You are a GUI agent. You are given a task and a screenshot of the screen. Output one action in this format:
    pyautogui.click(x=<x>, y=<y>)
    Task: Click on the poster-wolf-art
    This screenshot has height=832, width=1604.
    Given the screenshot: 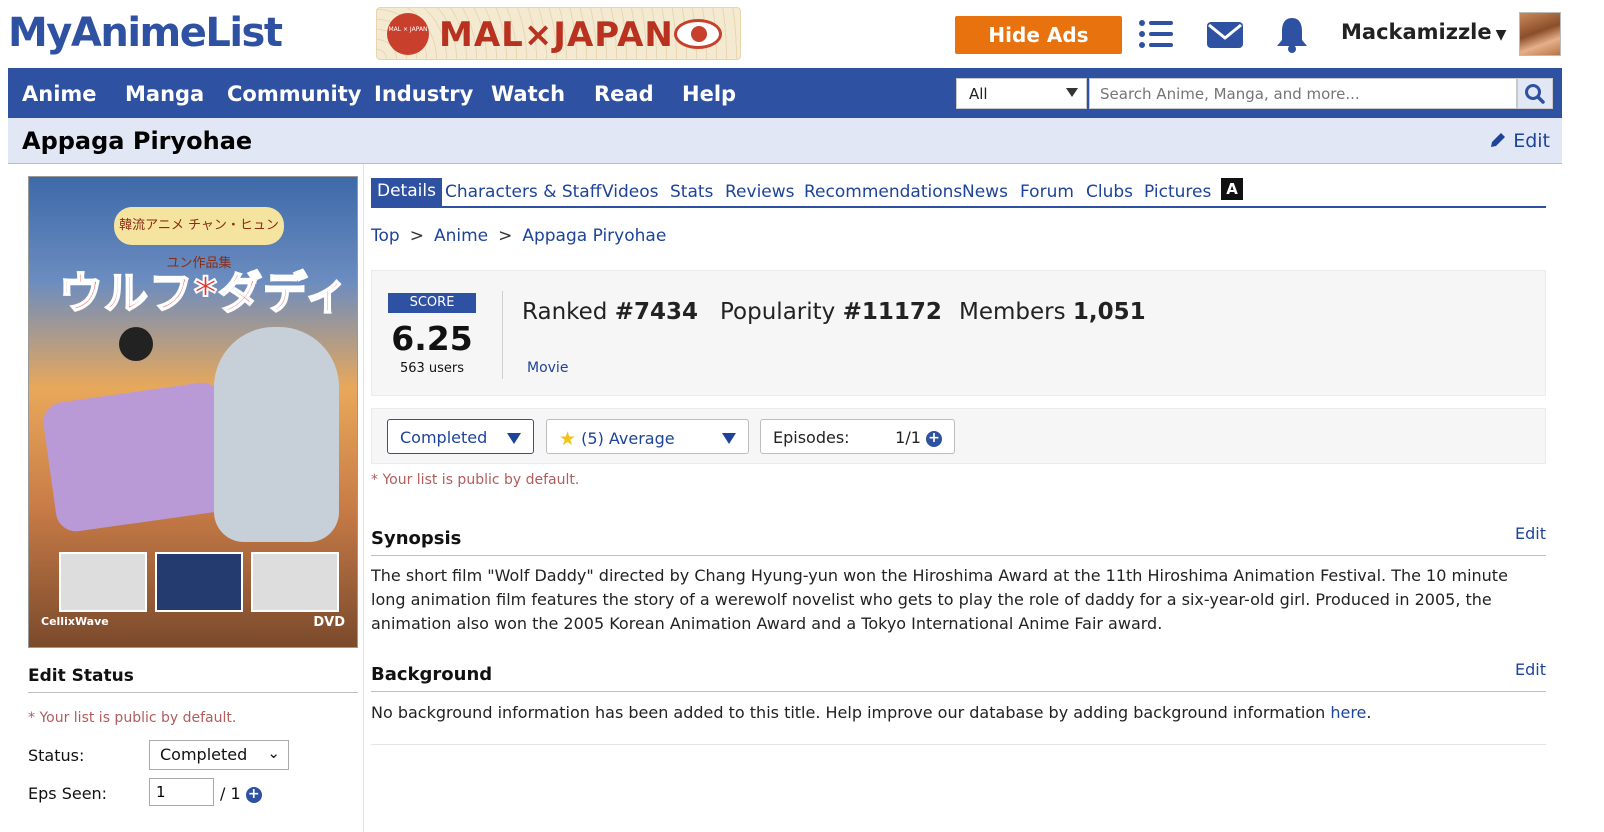 What is the action you would take?
    pyautogui.click(x=276, y=434)
    